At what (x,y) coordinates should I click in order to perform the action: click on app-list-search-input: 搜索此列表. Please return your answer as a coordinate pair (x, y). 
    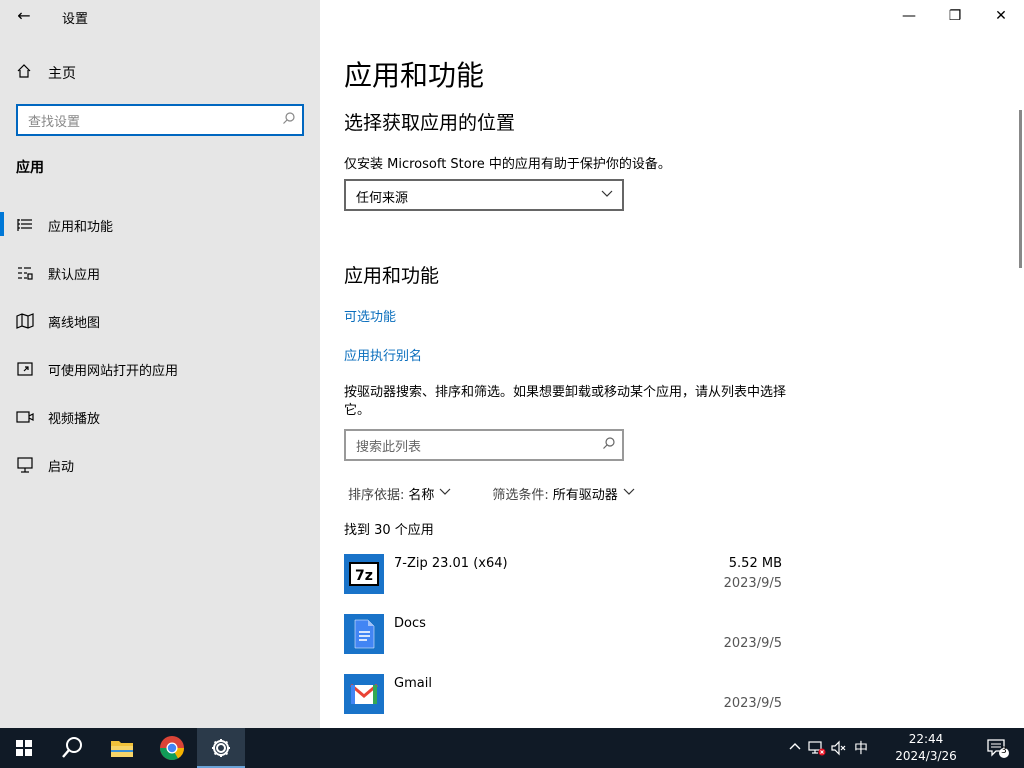
    Looking at the image, I should click on (484, 445).